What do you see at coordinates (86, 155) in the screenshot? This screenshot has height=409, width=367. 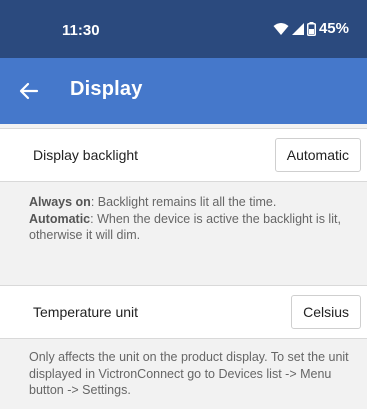 I see `setting-label-display-backlight: Display backlight` at bounding box center [86, 155].